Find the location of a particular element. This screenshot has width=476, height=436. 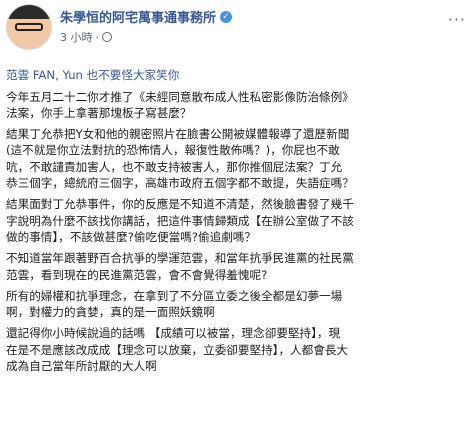

time-row: 3 小時 · is located at coordinates (146, 37).